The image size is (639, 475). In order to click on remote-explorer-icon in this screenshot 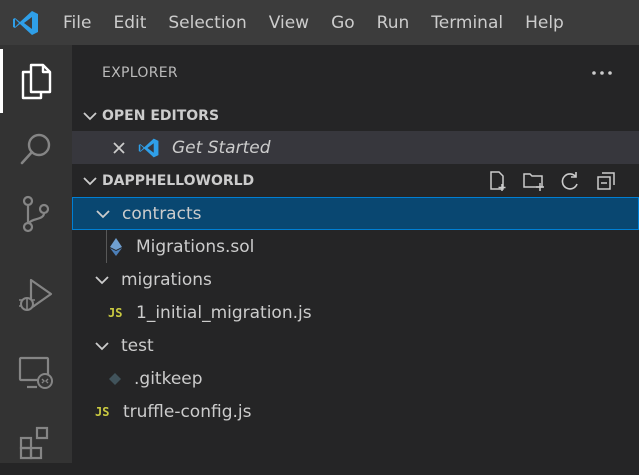, I will do `click(35, 372)`.